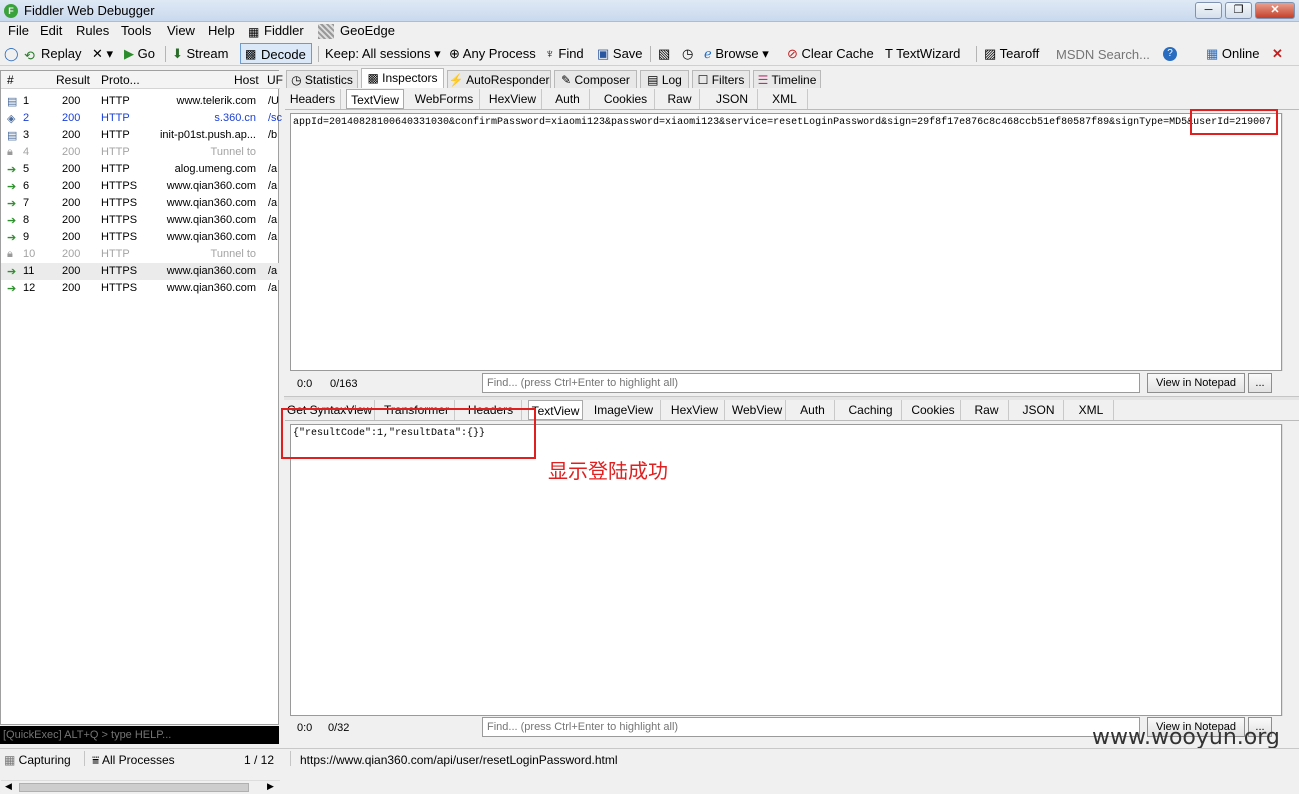 The height and width of the screenshot is (794, 1299). What do you see at coordinates (499, 79) in the screenshot?
I see `tab-autoresponder: ⚡ AutoResponder` at bounding box center [499, 79].